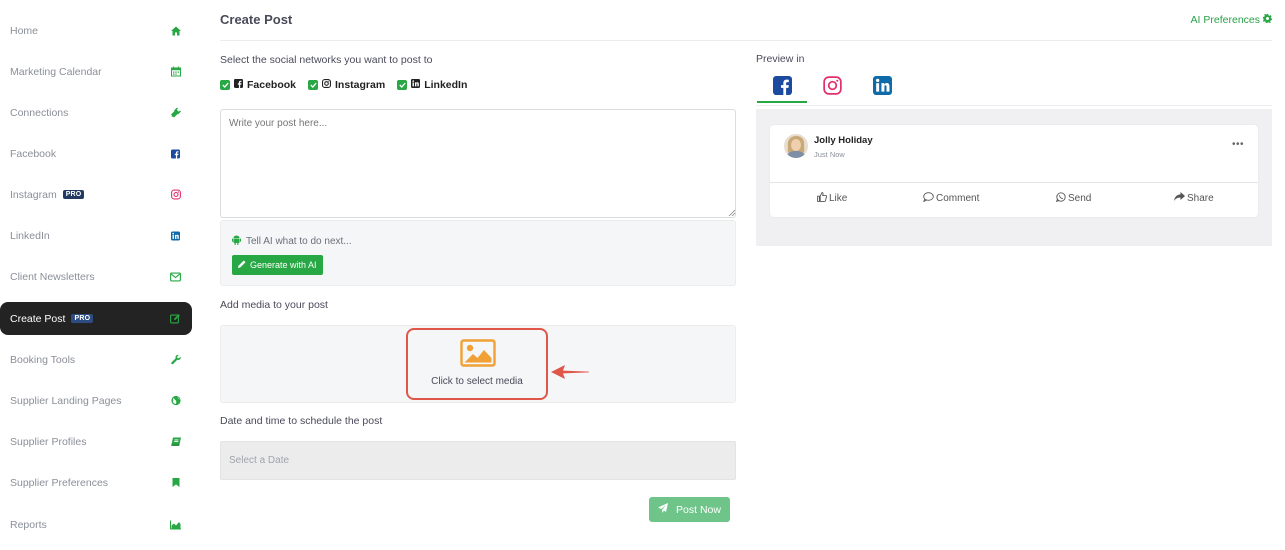 This screenshot has height=550, width=1285. What do you see at coordinates (1225, 20) in the screenshot?
I see `ai-preferences-label: AI Preferences` at bounding box center [1225, 20].